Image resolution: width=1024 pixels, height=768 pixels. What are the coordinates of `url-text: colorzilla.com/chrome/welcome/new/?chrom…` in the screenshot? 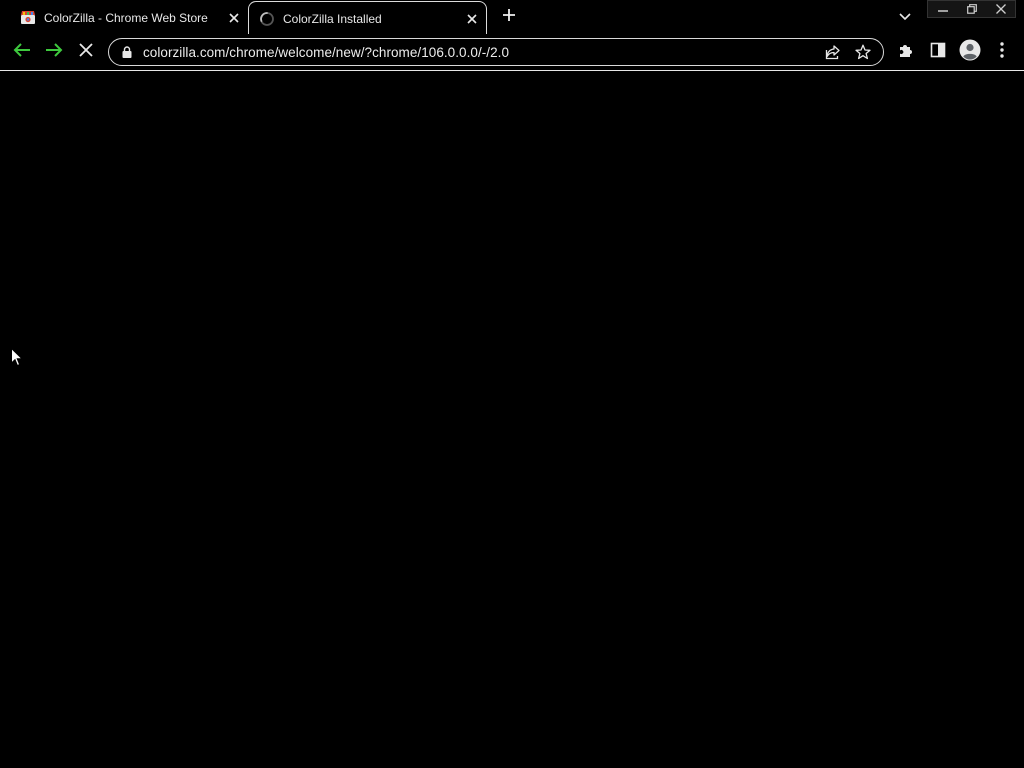 It's located at (482, 52).